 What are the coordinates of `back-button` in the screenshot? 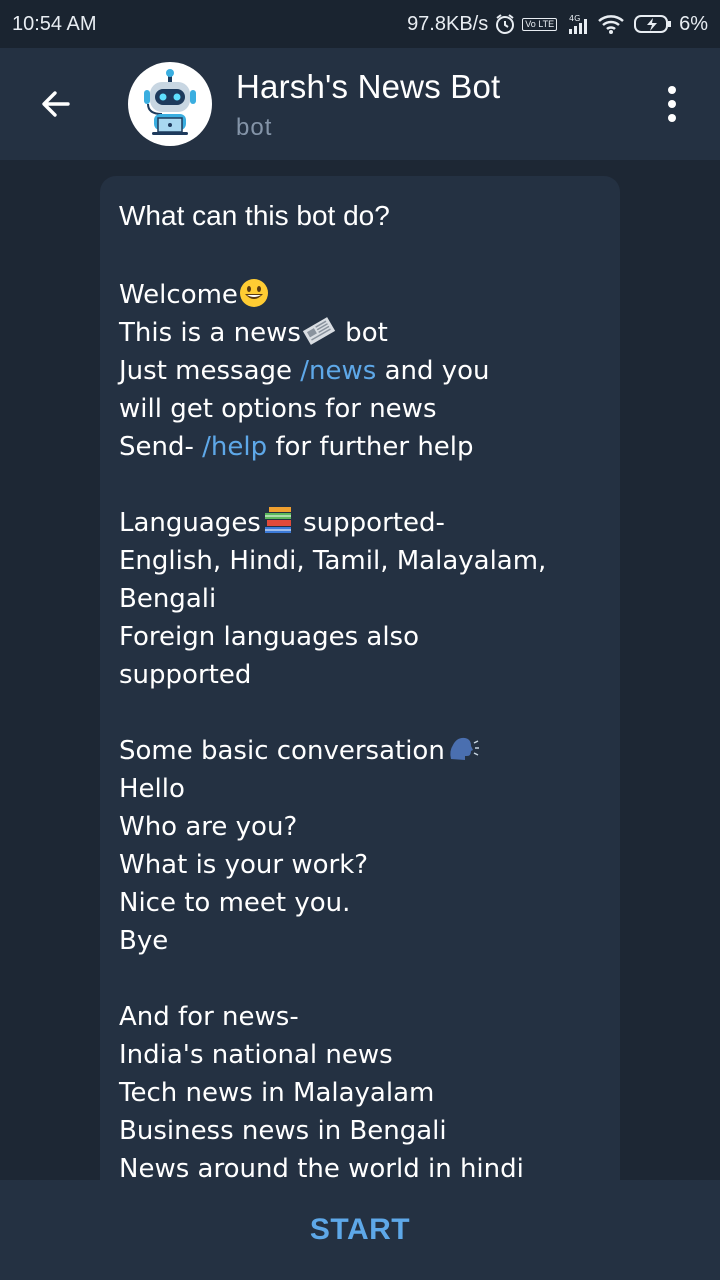 It's located at (56, 104).